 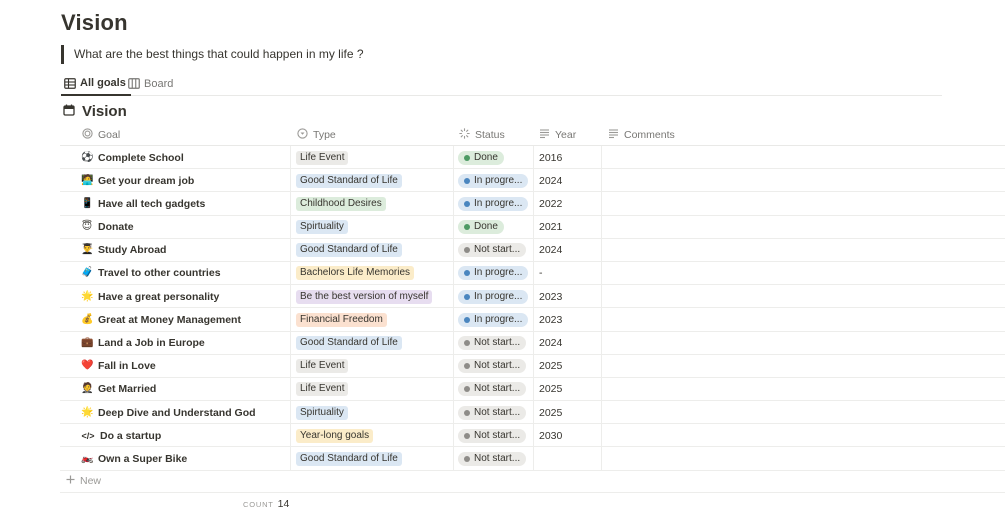 I want to click on table-header: Goal Type Status Year Comments, so click(x=532, y=135).